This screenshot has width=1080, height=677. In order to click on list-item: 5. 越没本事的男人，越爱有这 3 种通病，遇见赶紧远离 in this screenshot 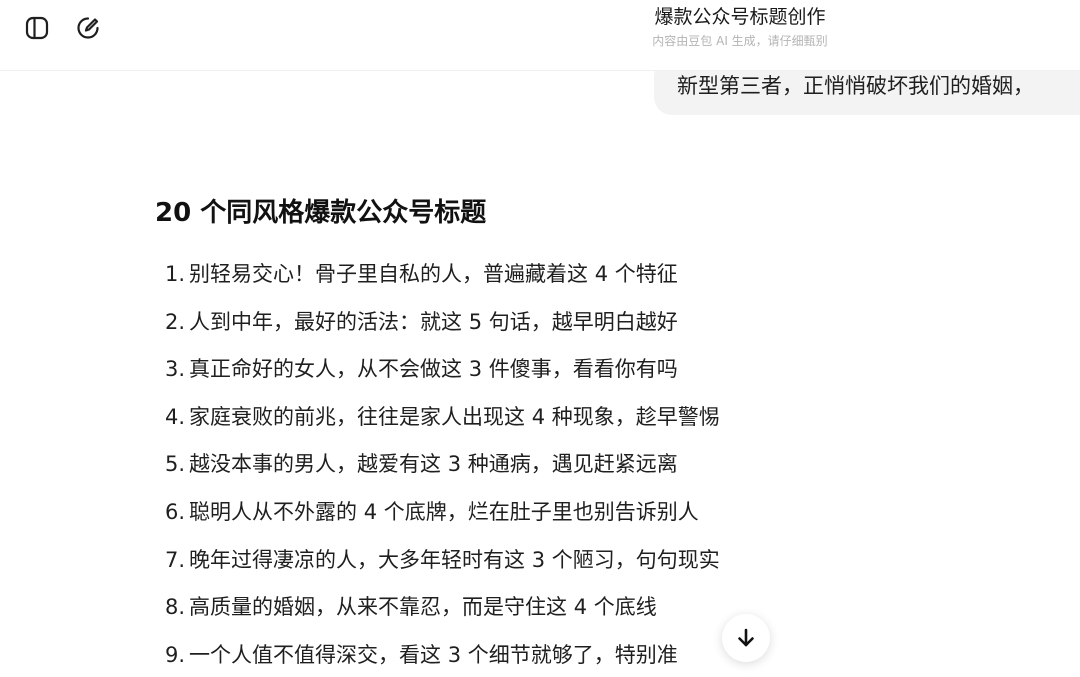, I will do `click(510, 465)`.